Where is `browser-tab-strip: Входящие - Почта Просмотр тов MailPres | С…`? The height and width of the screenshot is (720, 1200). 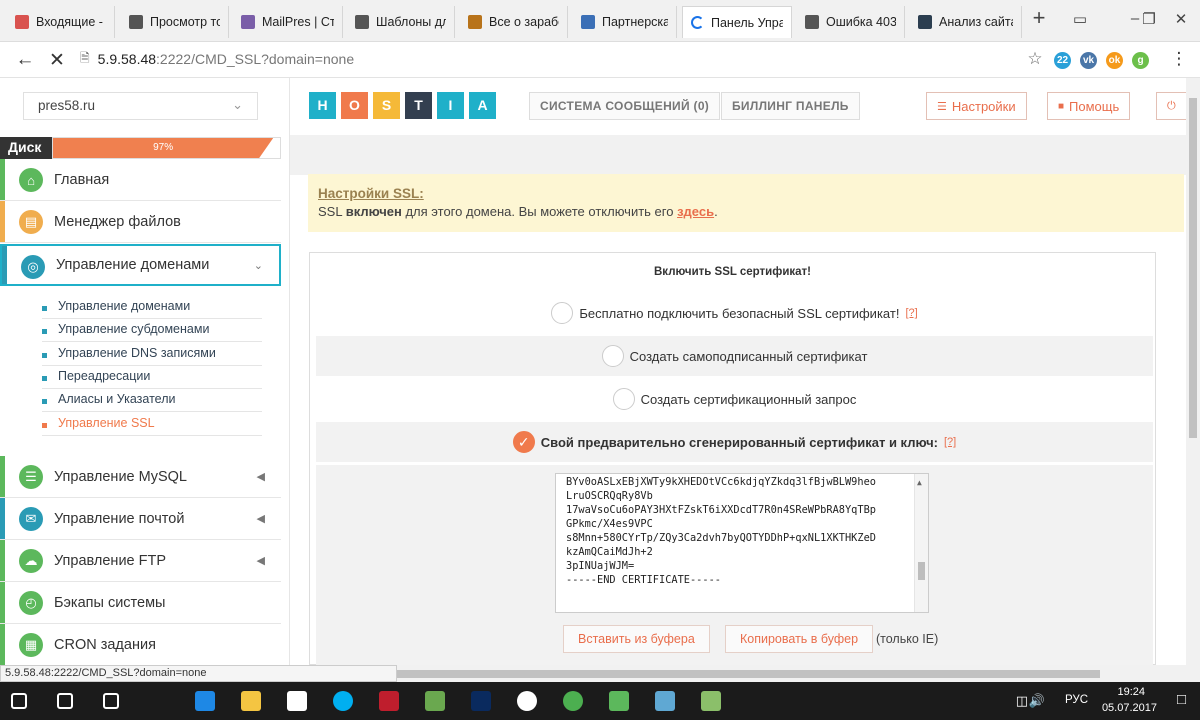
browser-tab-strip: Входящие - Почта Просмотр тов MailPres | С… is located at coordinates (600, 21).